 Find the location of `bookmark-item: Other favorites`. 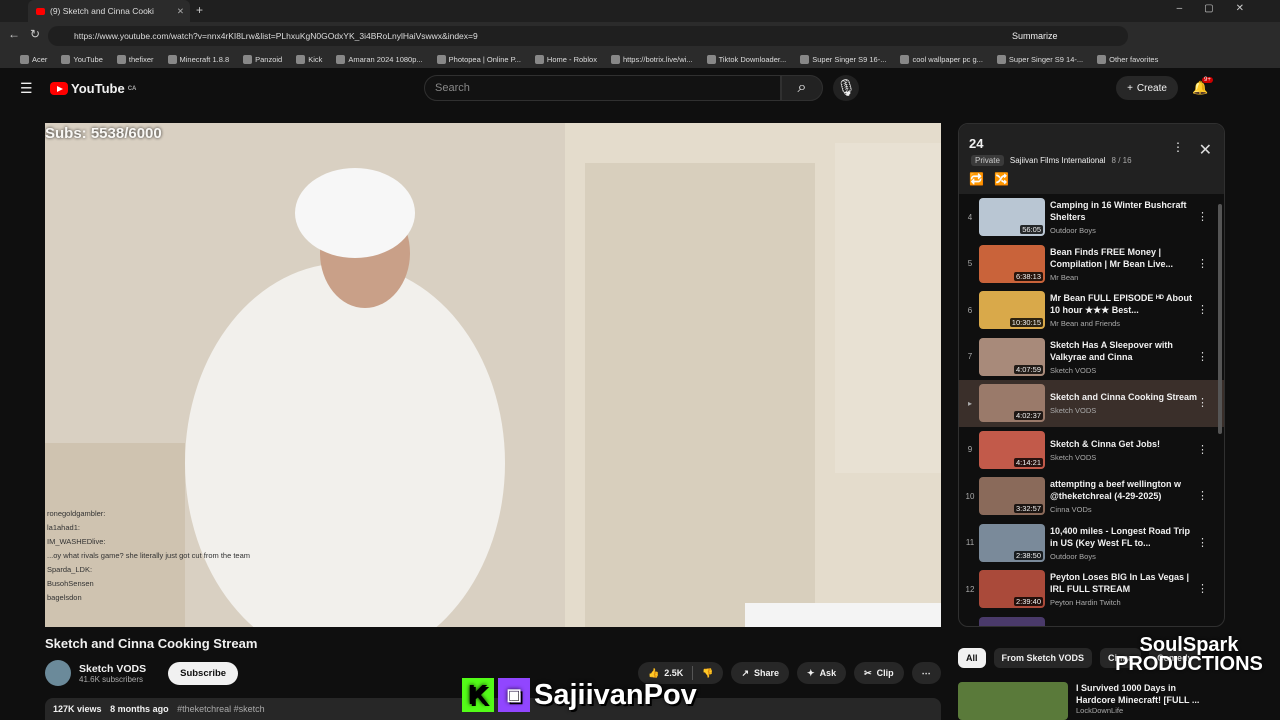

bookmark-item: Other favorites is located at coordinates (1127, 59).